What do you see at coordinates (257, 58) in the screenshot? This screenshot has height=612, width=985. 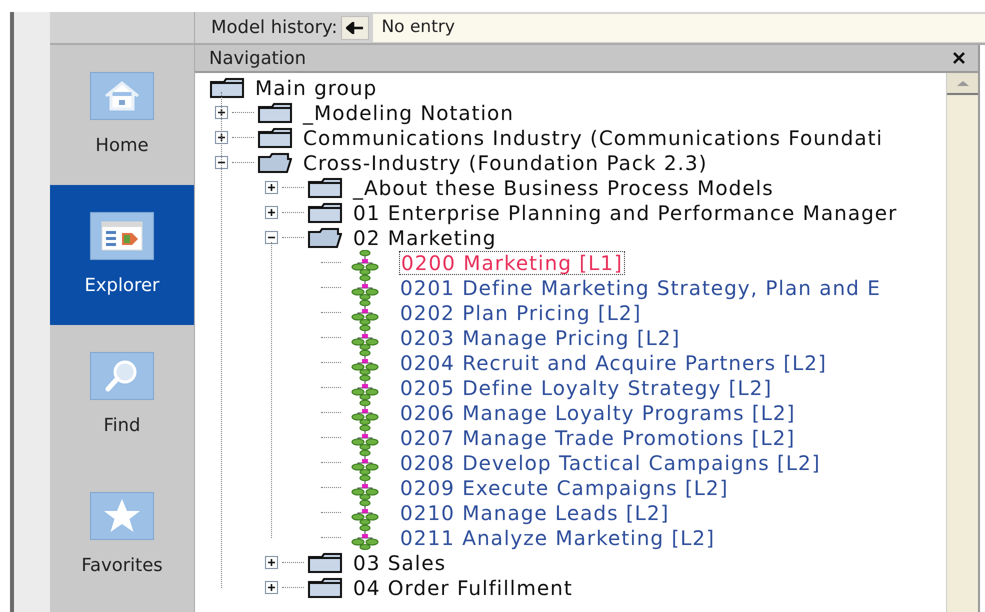 I see `panel-title: Navigation` at bounding box center [257, 58].